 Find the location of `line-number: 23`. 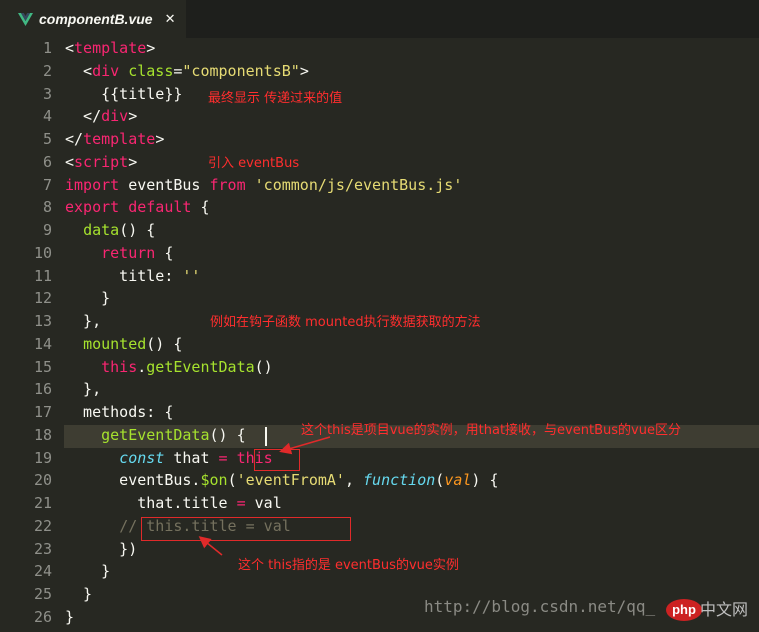

line-number: 23 is located at coordinates (42, 548).